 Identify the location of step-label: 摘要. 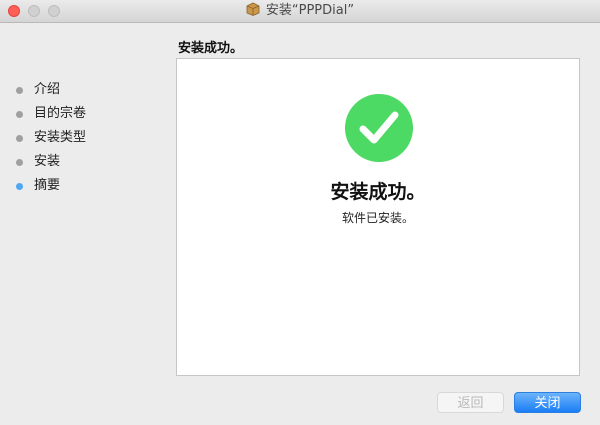
(47, 185).